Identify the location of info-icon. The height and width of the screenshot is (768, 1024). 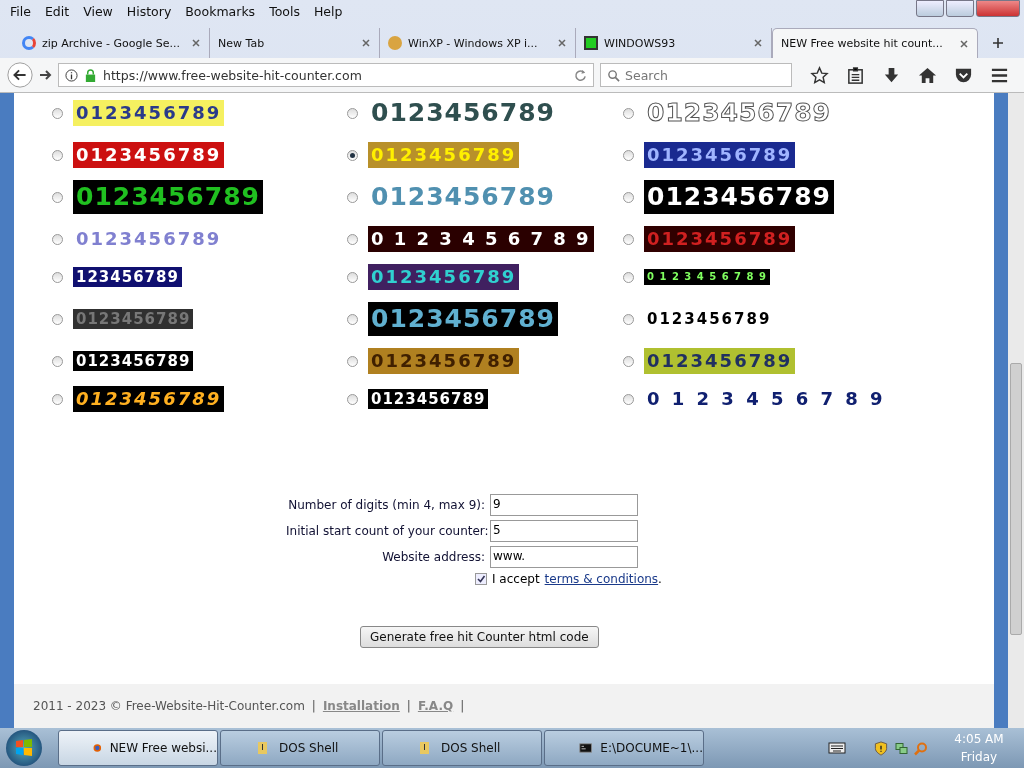
(71, 75).